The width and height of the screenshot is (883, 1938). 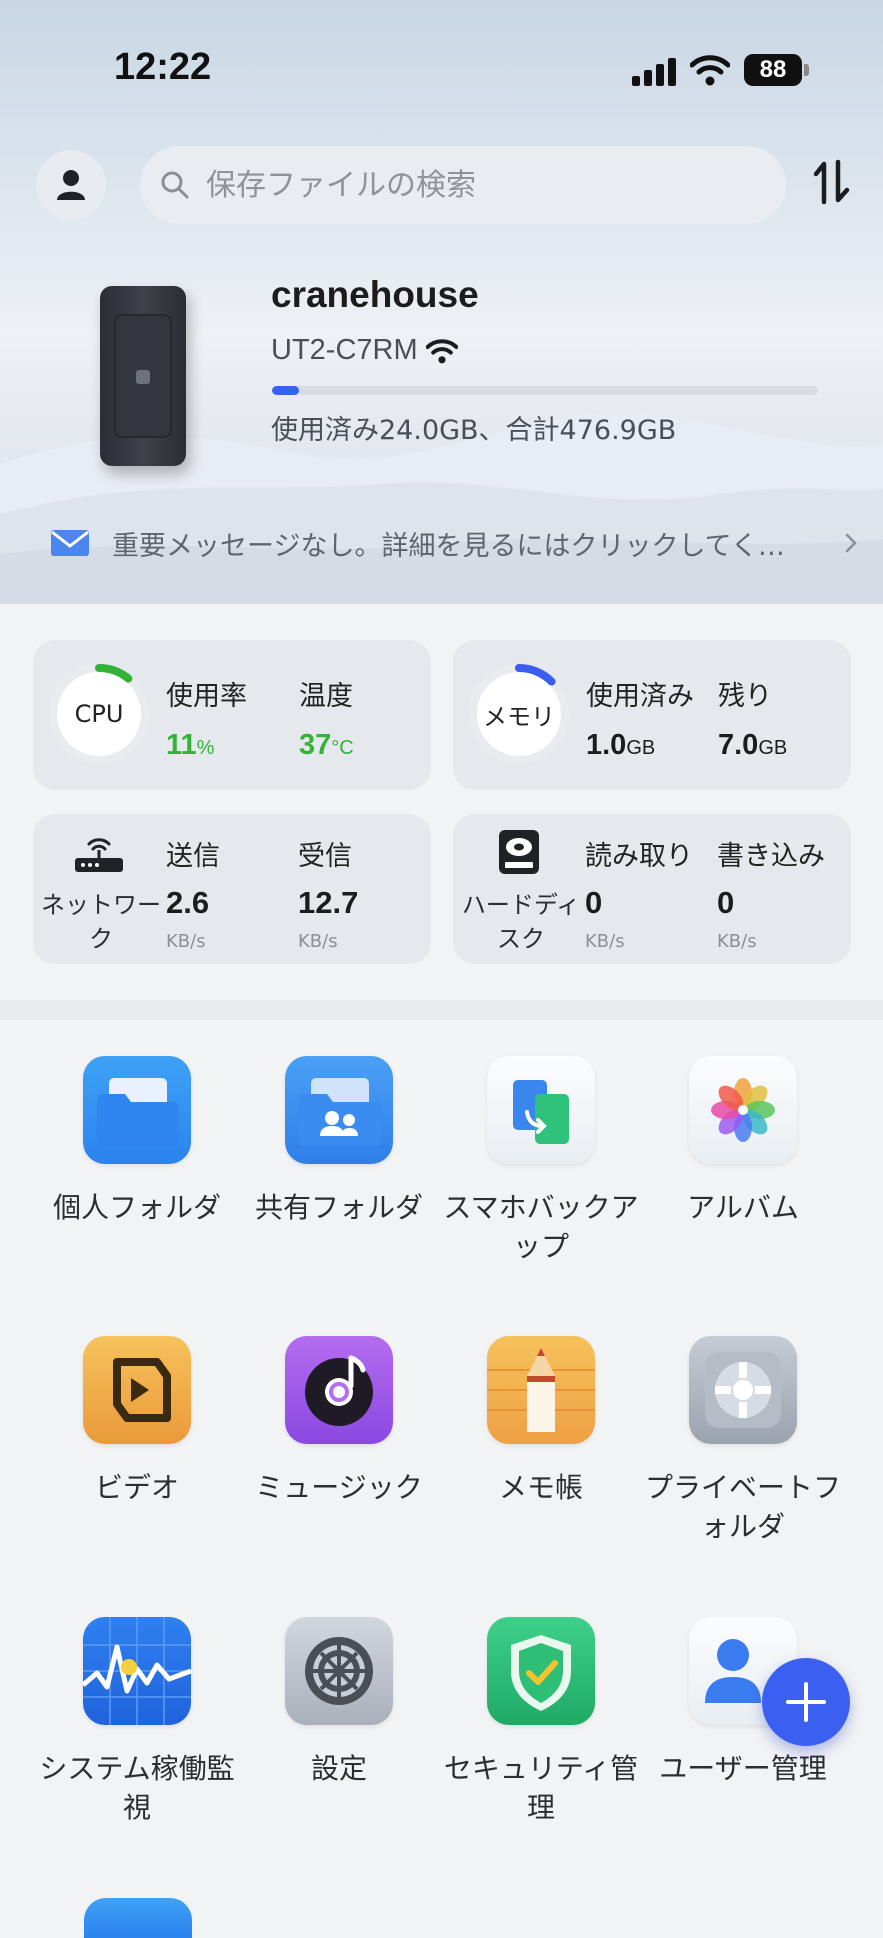 What do you see at coordinates (466, 185) in the screenshot?
I see `search-input` at bounding box center [466, 185].